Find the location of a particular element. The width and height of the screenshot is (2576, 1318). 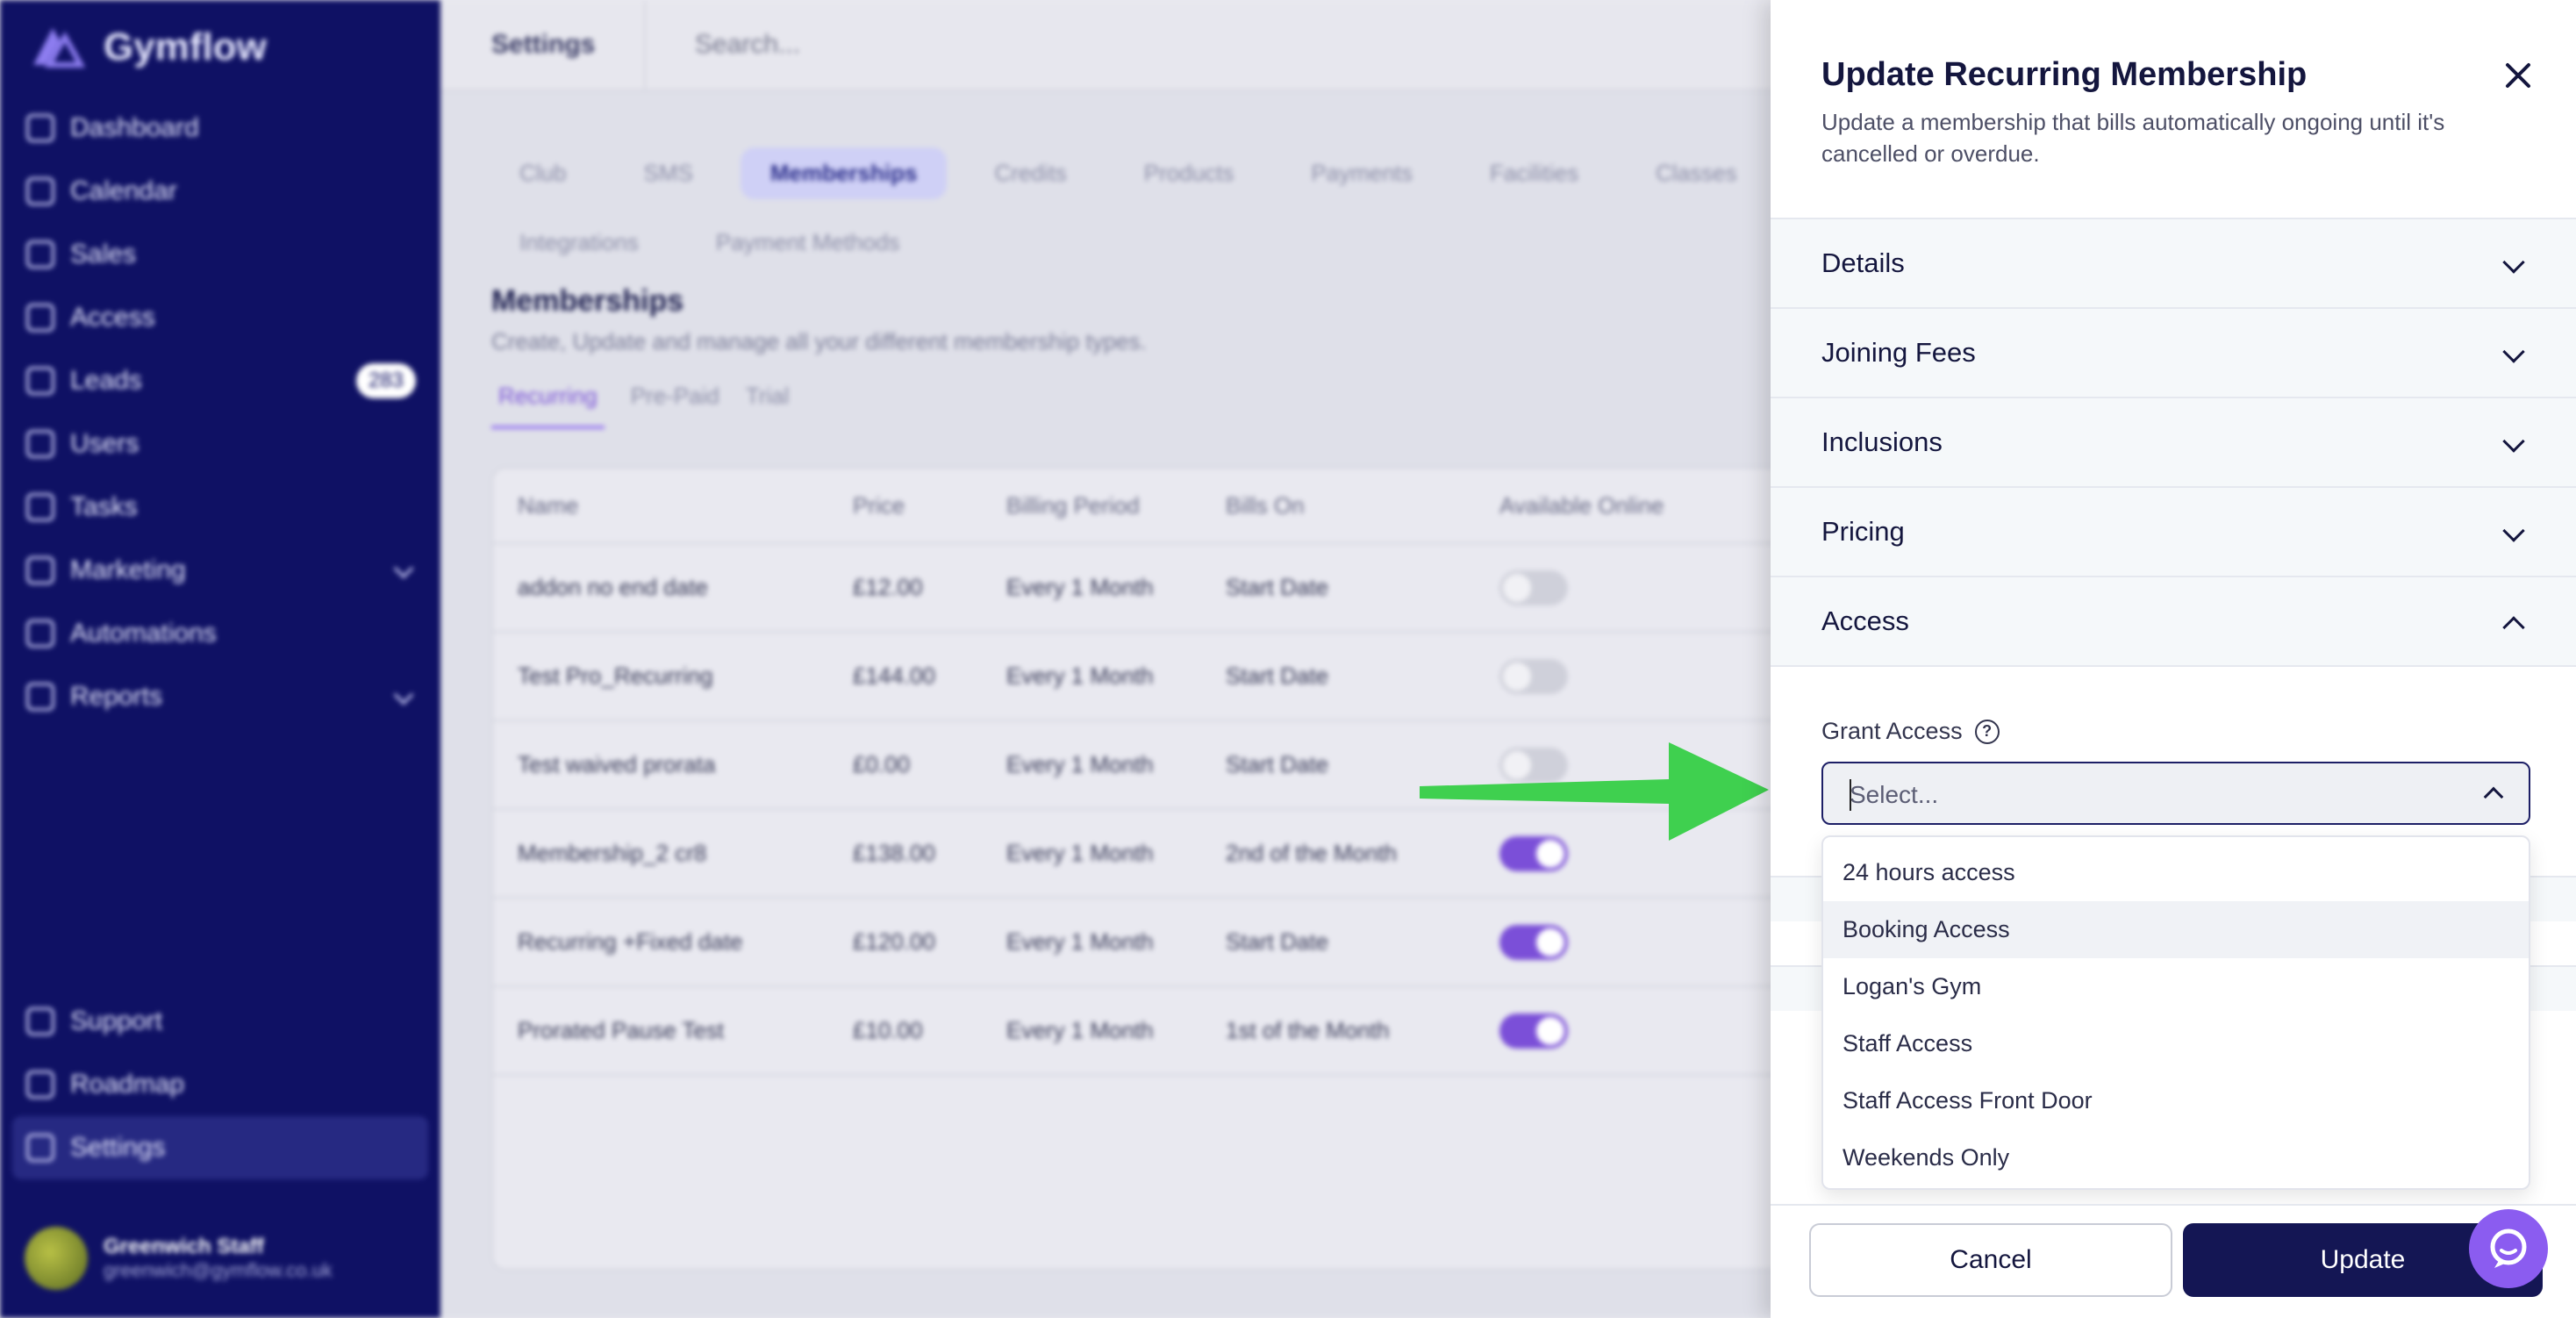

user-email: greenwich@gymflow.co.uk is located at coordinates (218, 1270).